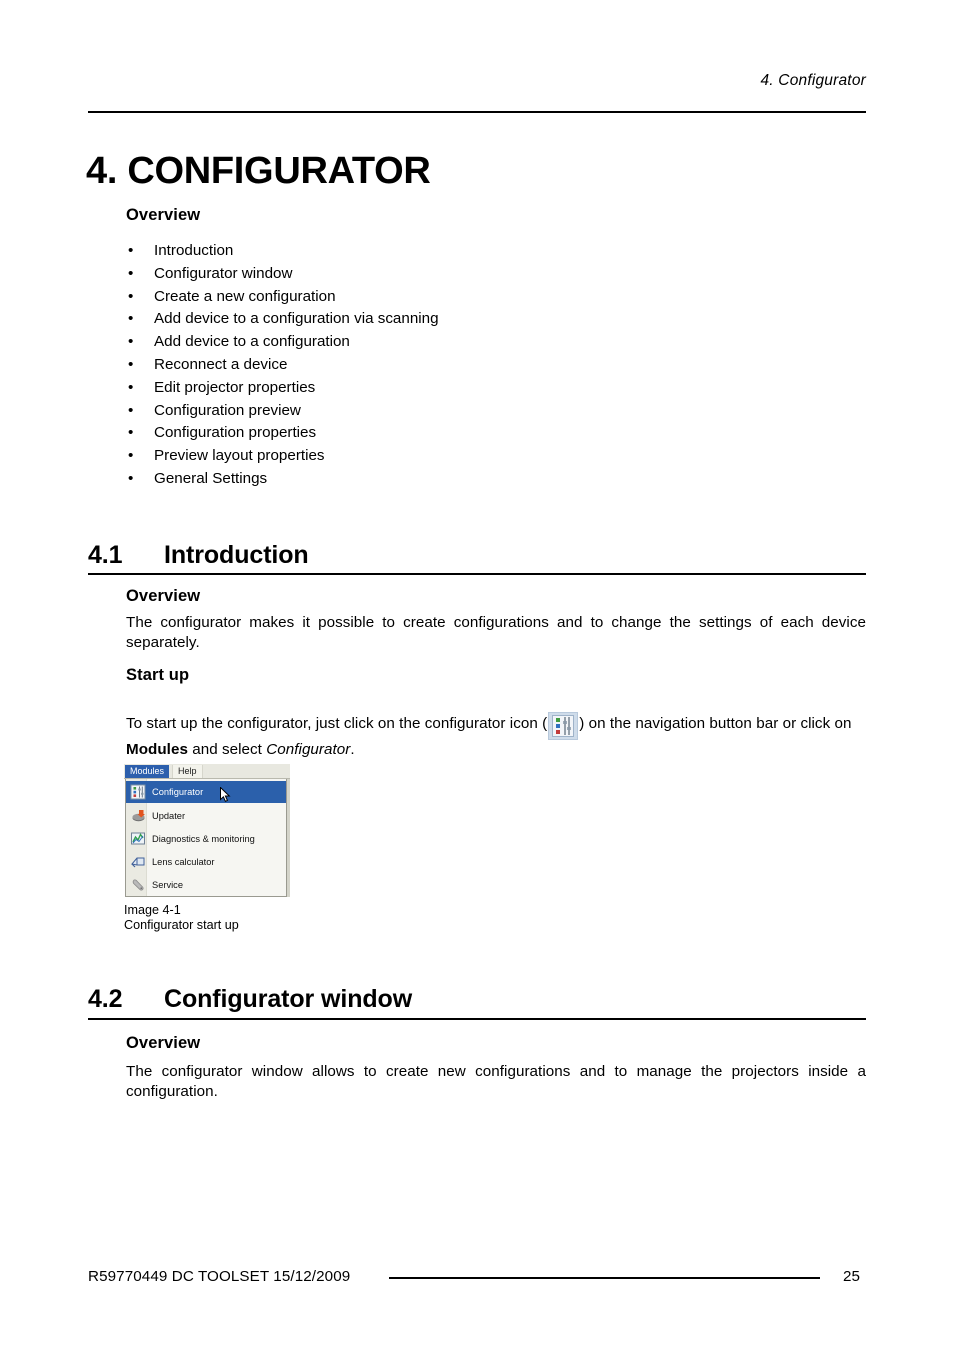 Image resolution: width=954 pixels, height=1350 pixels. I want to click on menubar-item-modules: Modules, so click(147, 771).